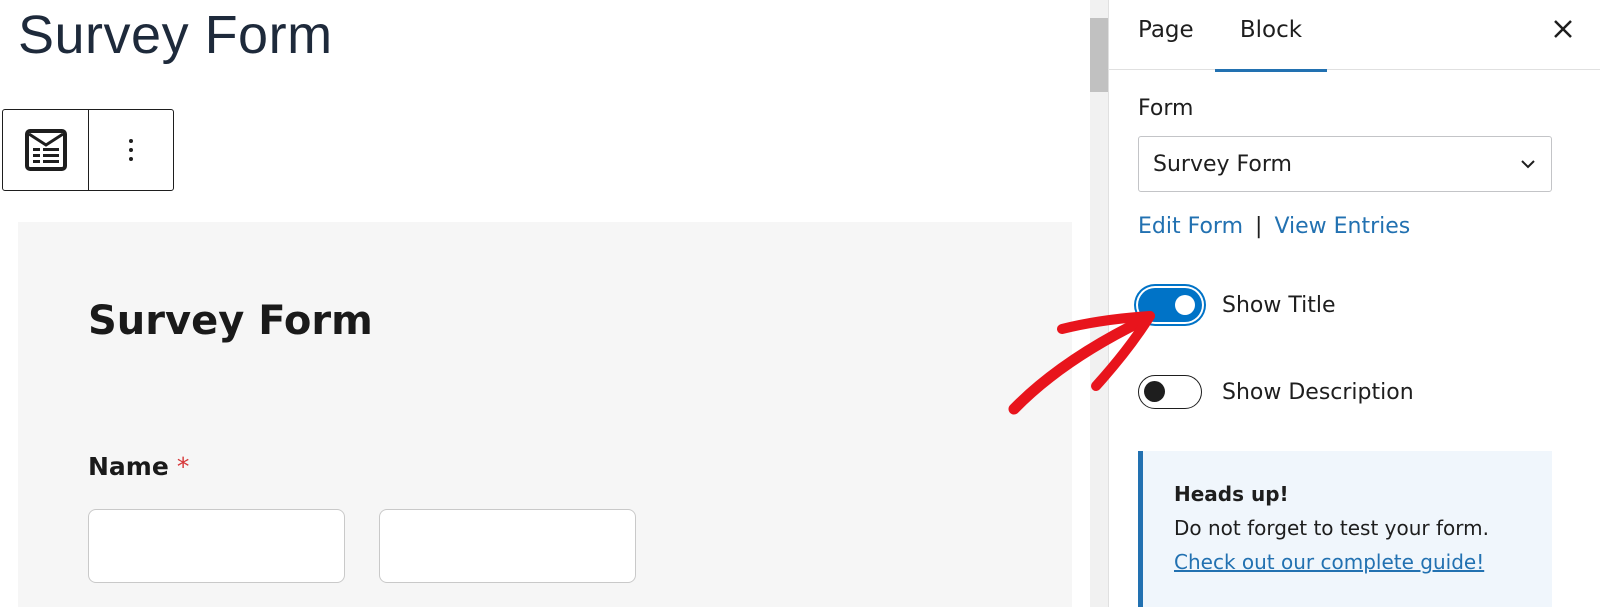 Image resolution: width=1600 pixels, height=607 pixels. I want to click on view-entries-link: View Entries, so click(1342, 226).